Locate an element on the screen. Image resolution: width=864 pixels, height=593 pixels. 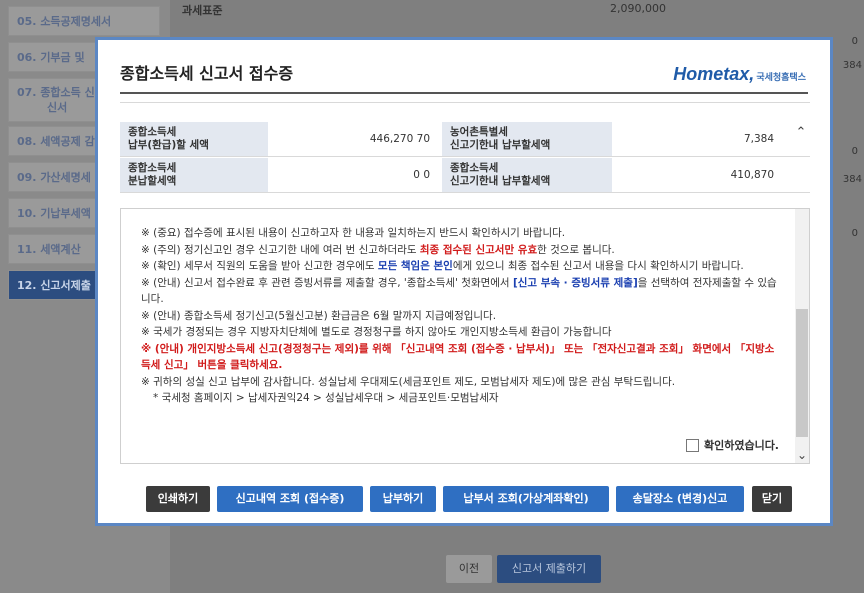
scrollbar-thumb is located at coordinates (802, 373).